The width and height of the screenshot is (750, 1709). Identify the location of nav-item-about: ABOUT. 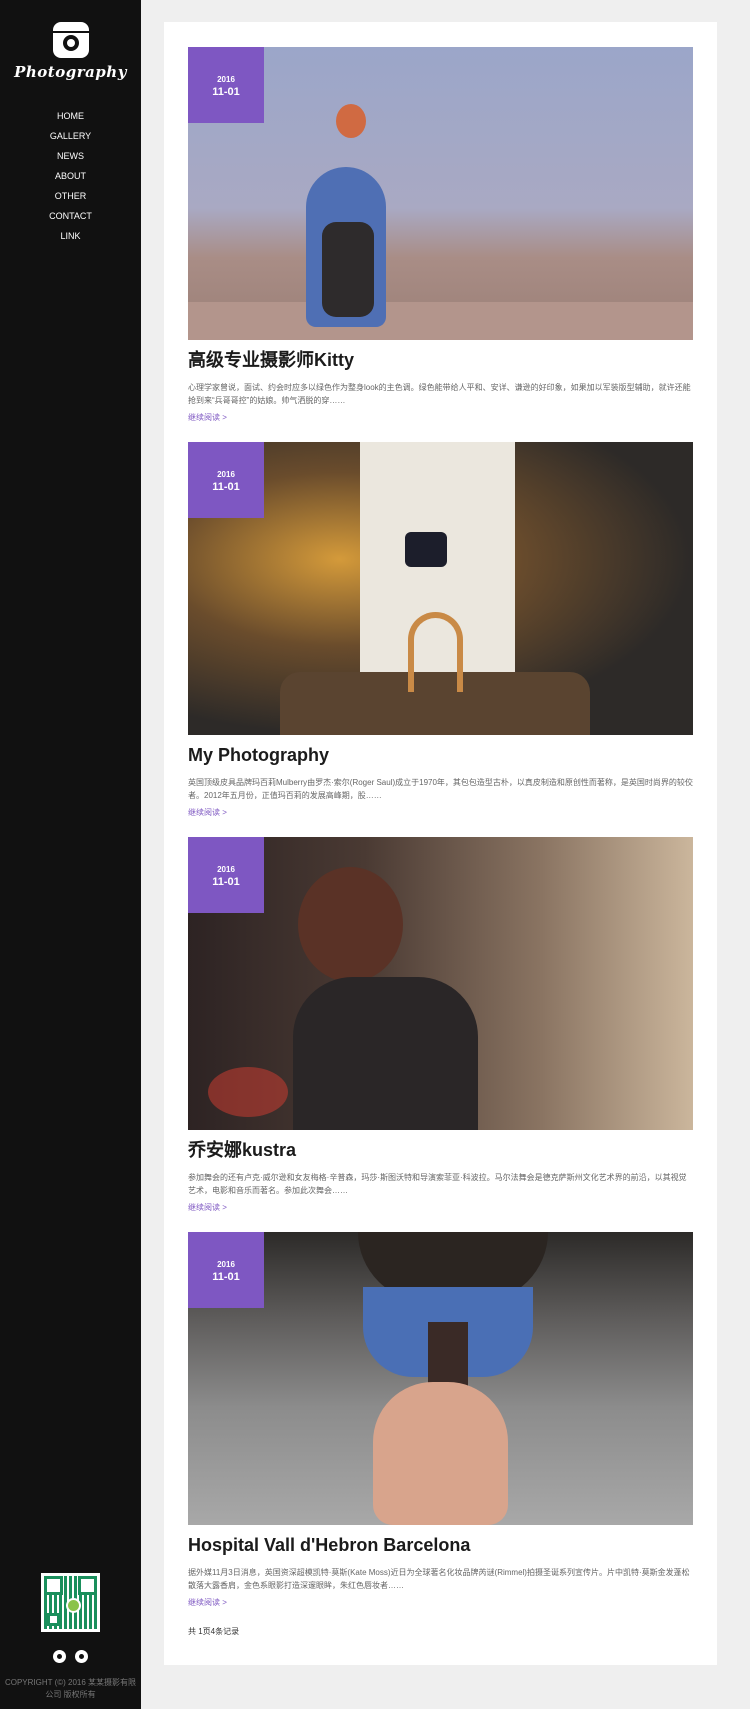
(70, 176).